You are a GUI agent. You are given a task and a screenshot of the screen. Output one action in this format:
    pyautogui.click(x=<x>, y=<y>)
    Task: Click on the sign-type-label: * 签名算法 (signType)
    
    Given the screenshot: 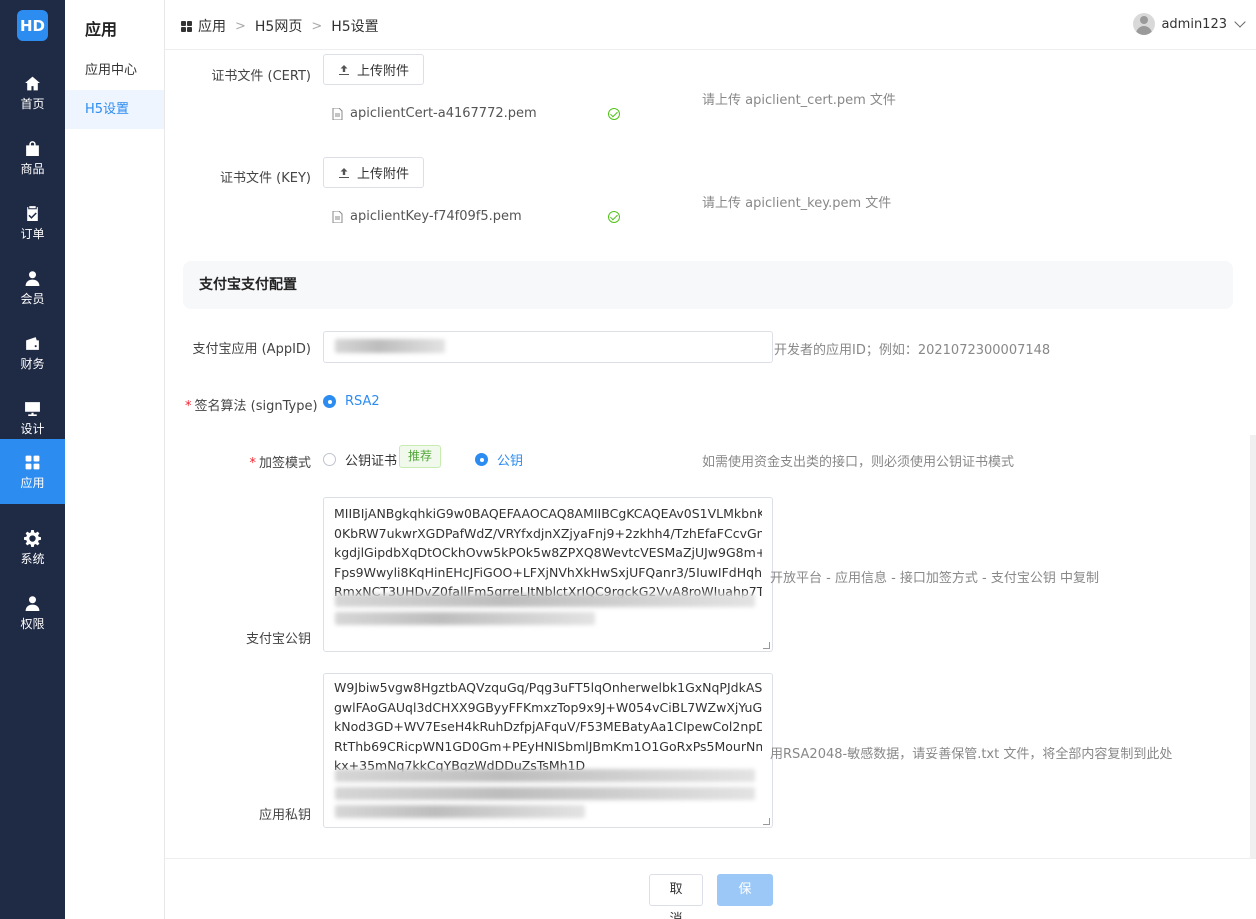 What is the action you would take?
    pyautogui.click(x=251, y=406)
    